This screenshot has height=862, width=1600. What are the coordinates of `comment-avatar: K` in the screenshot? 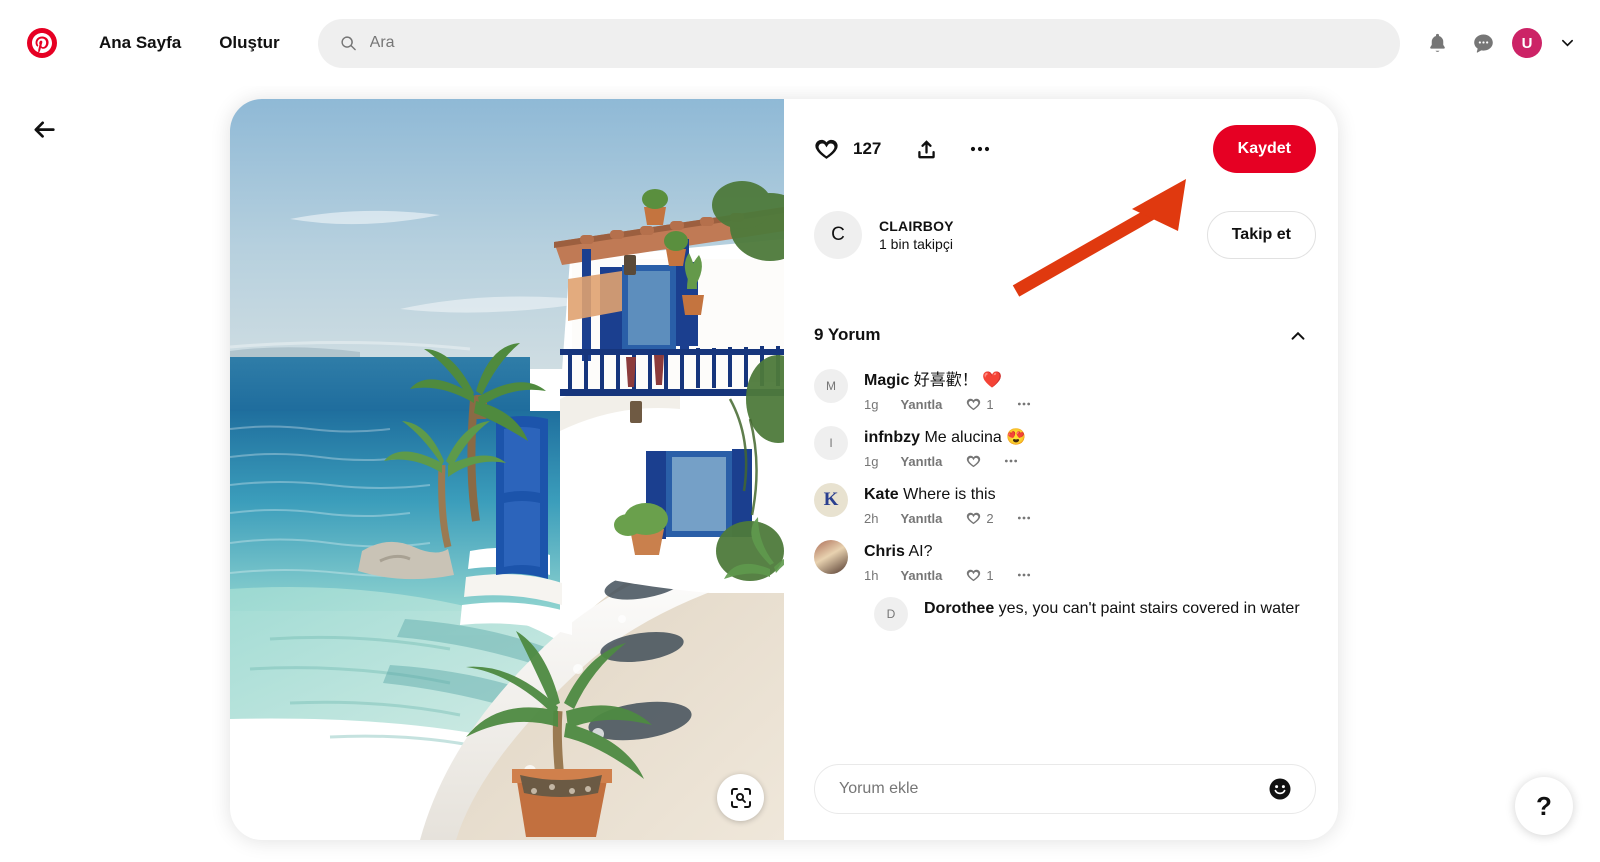 It's located at (831, 500).